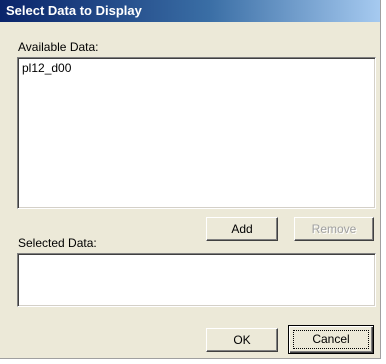  I want to click on remove-button: Remove, so click(334, 229).